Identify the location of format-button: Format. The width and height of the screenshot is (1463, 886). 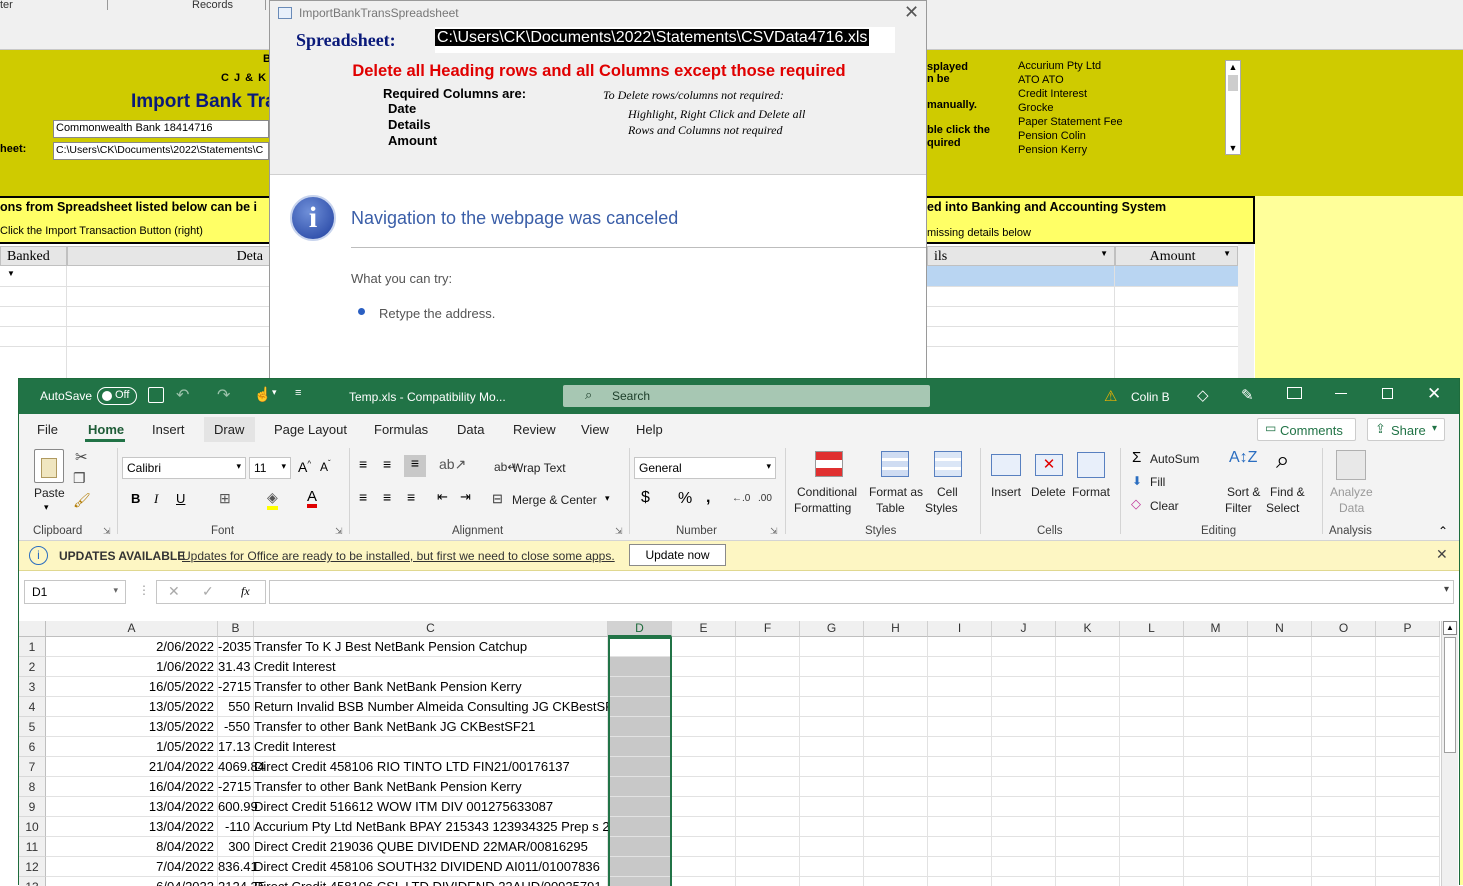
(1091, 492).